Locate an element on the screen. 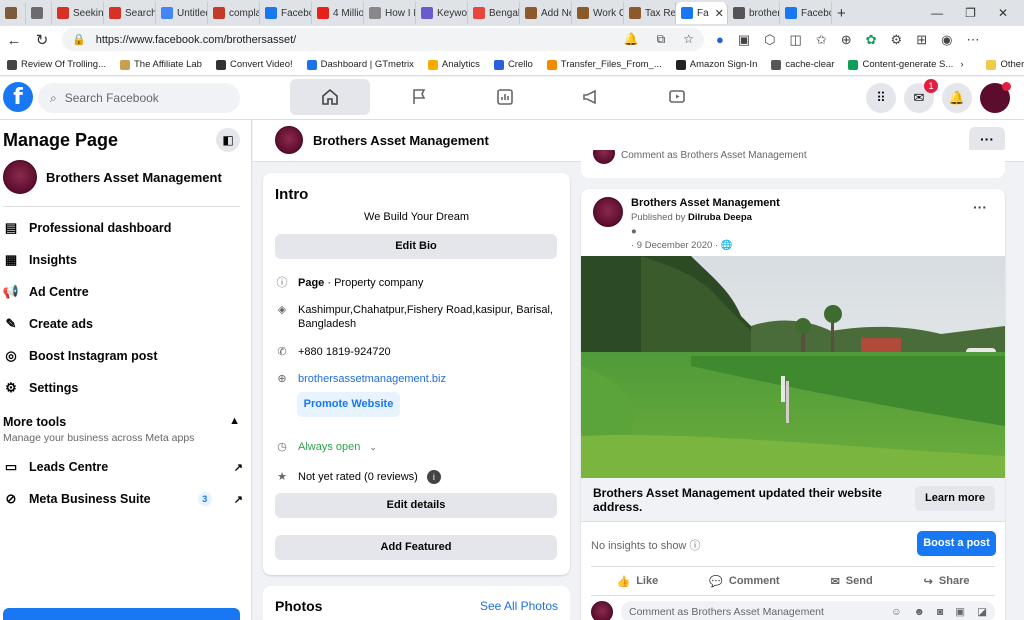  refresh-icon: ↻ is located at coordinates (42, 40).